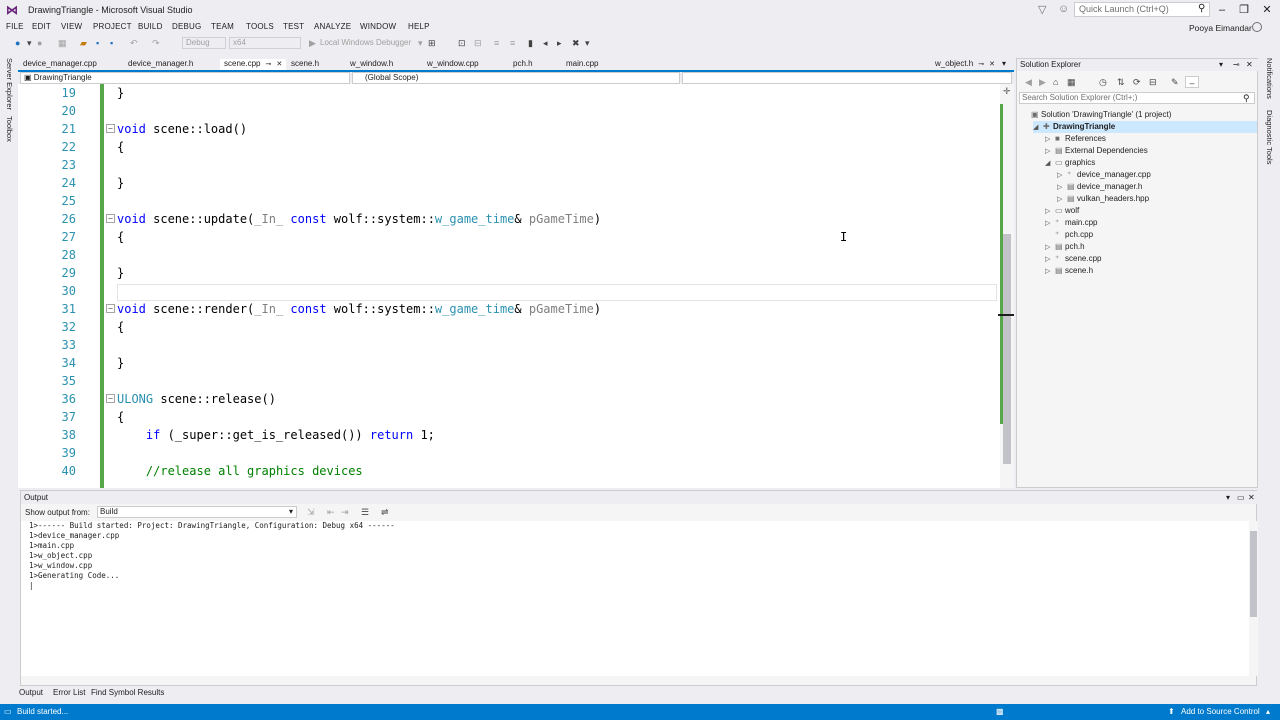  What do you see at coordinates (1071, 82) in the screenshot?
I see `switch-views-icon: ▦` at bounding box center [1071, 82].